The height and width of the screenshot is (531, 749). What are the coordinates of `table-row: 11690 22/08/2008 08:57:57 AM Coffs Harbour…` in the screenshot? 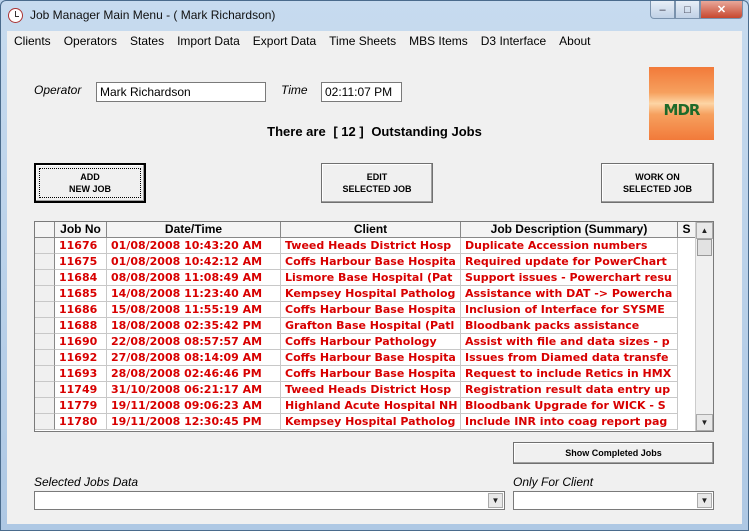 It's located at (356, 342).